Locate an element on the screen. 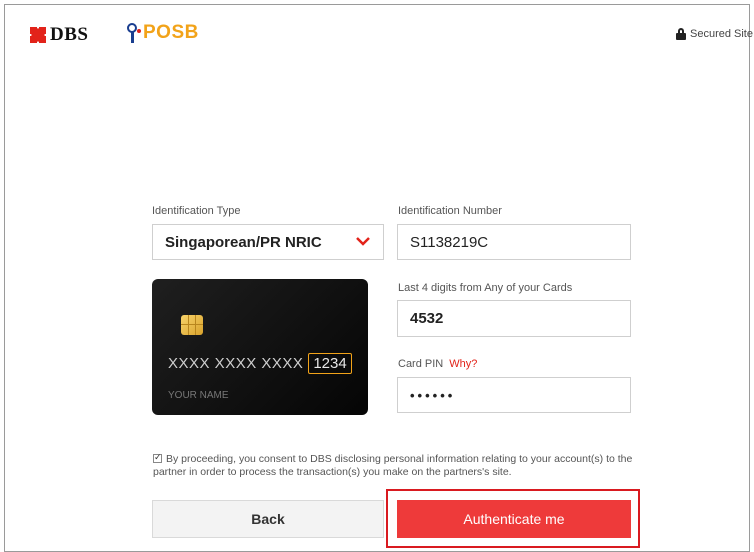 This screenshot has width=754, height=552. card-last4-highlight: 1234 is located at coordinates (330, 363).